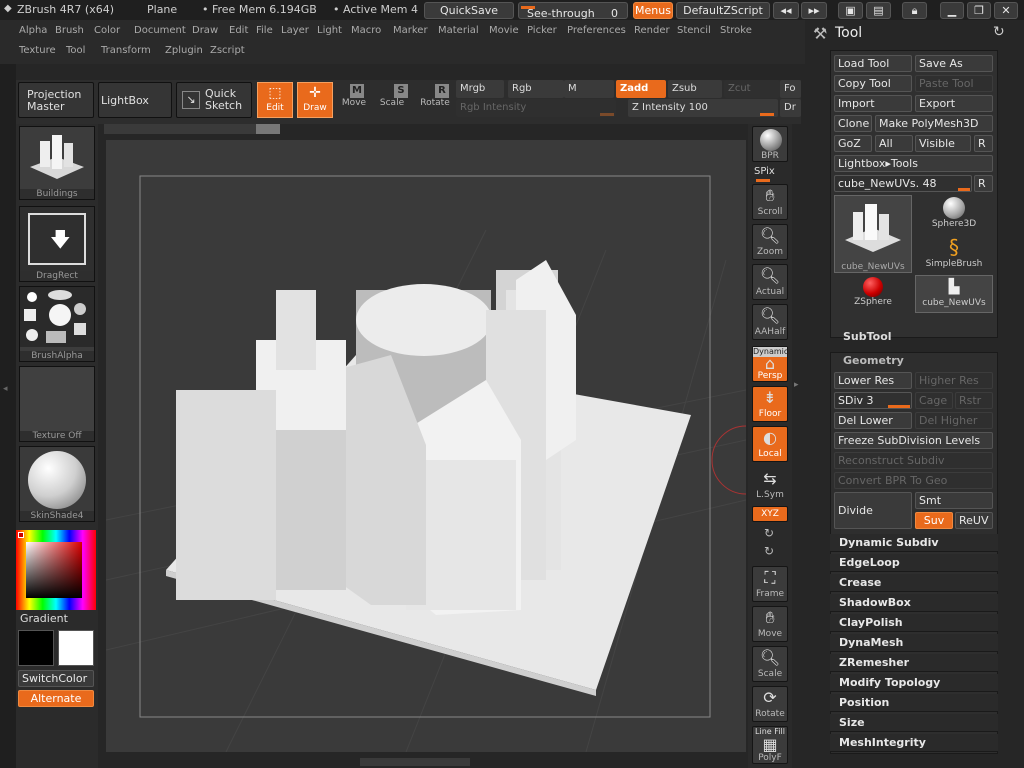  Describe the element at coordinates (914, 563) in the screenshot. I see `edgeloop-section: EdgeLoop` at that location.